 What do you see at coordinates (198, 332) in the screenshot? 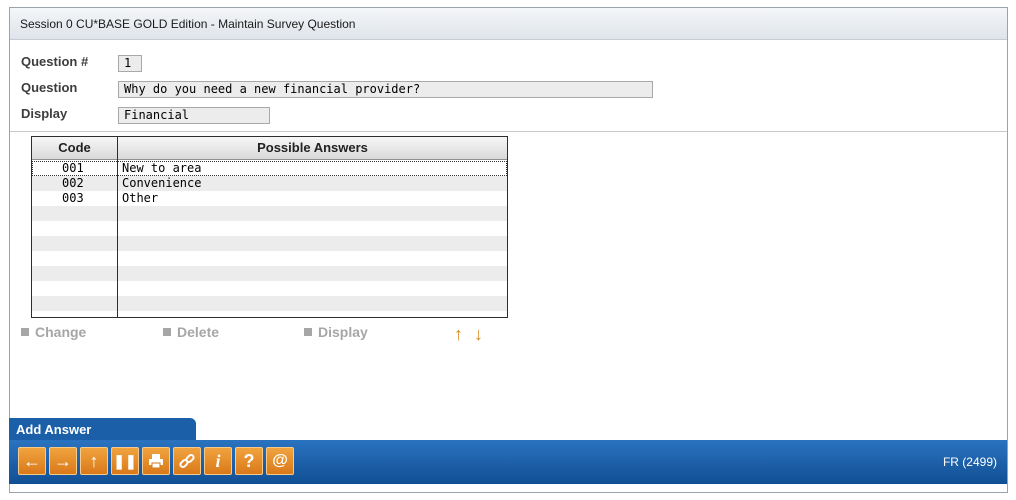
I see `delete-label: Delete` at bounding box center [198, 332].